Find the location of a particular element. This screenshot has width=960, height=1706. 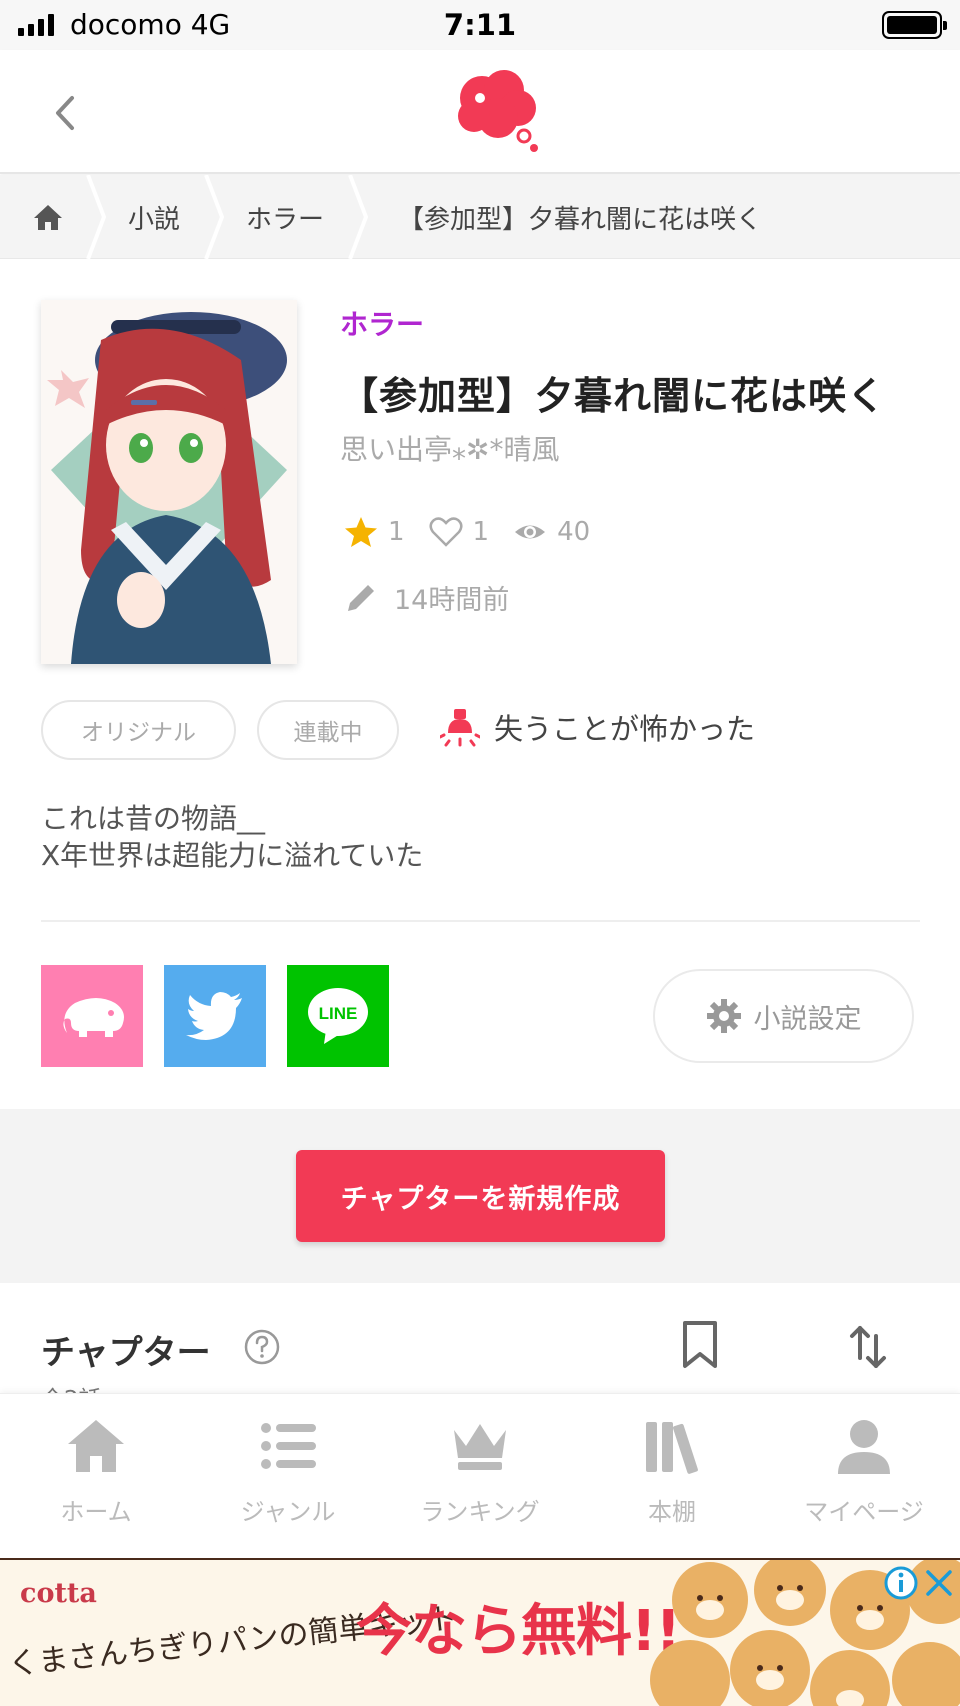

share-twitter-button is located at coordinates (215, 1016).